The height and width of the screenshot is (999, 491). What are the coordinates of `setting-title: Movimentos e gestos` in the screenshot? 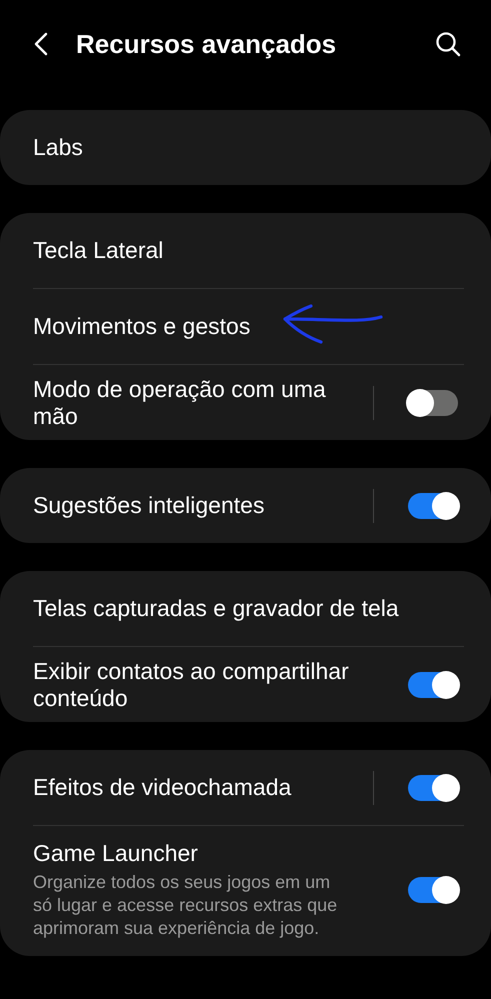 It's located at (235, 326).